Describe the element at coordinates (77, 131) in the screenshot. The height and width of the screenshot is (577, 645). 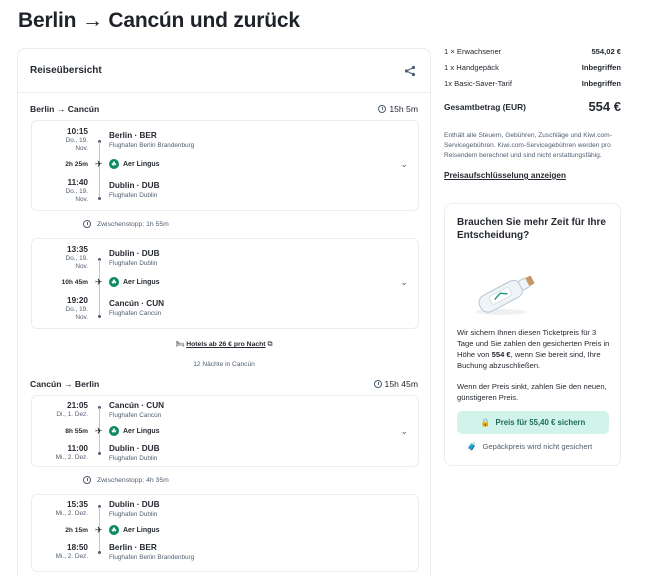
I see `dep-time: 10:15` at that location.